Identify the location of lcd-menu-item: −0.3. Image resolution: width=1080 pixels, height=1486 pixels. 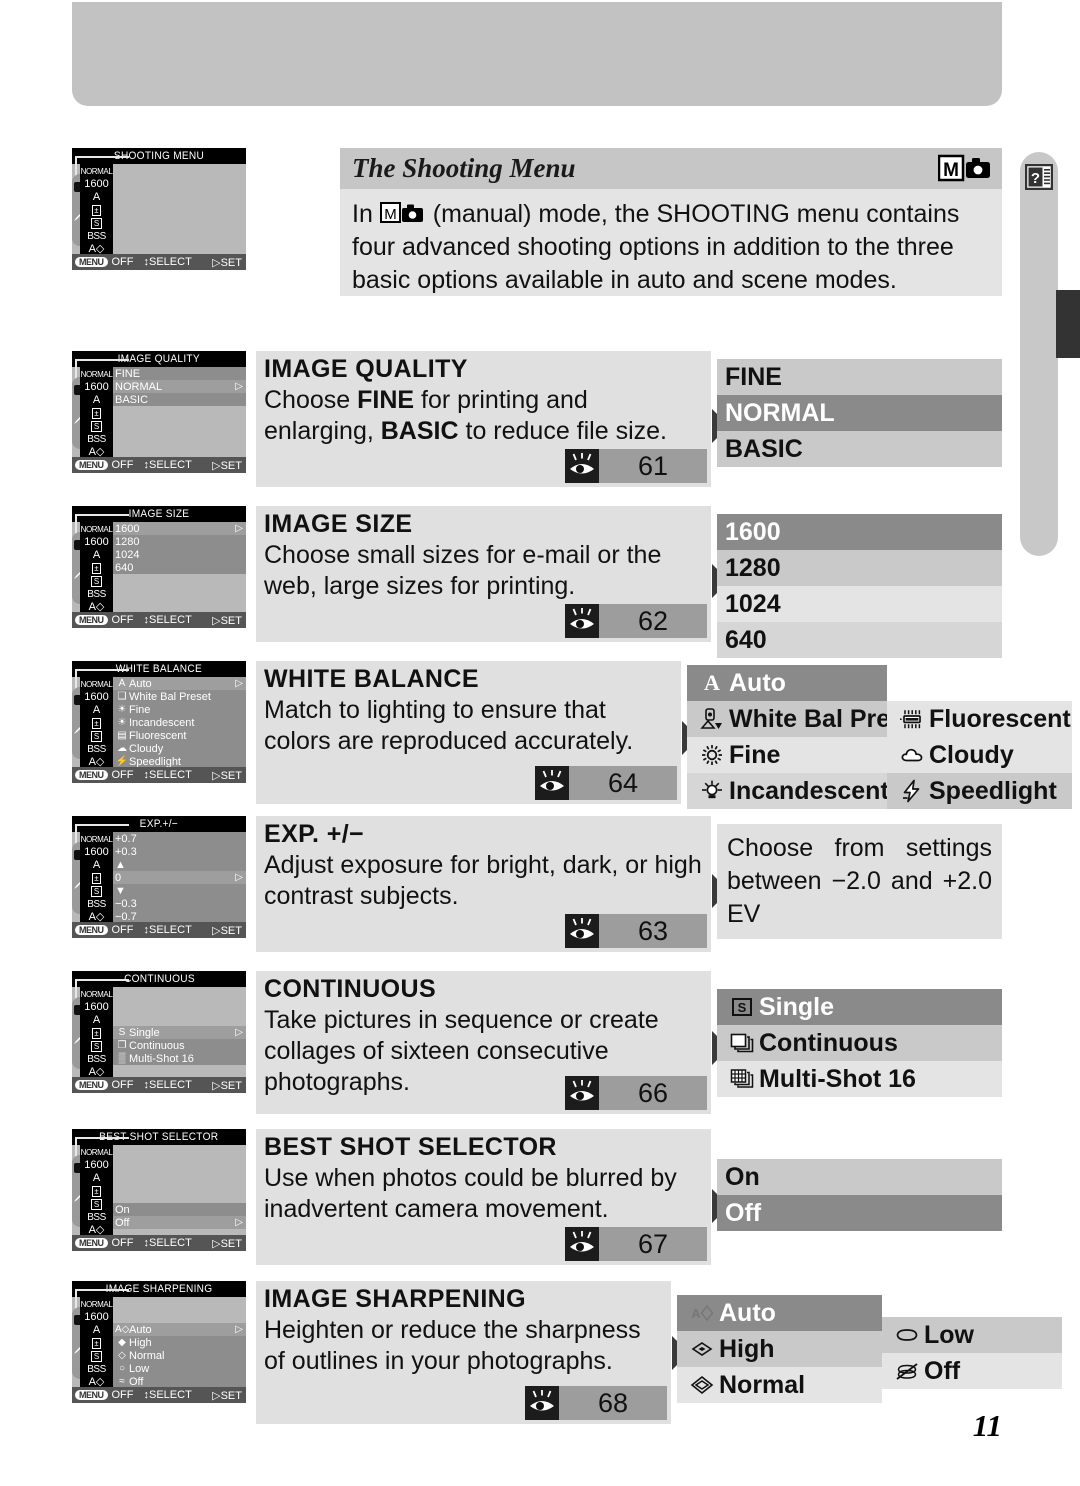
(179, 903).